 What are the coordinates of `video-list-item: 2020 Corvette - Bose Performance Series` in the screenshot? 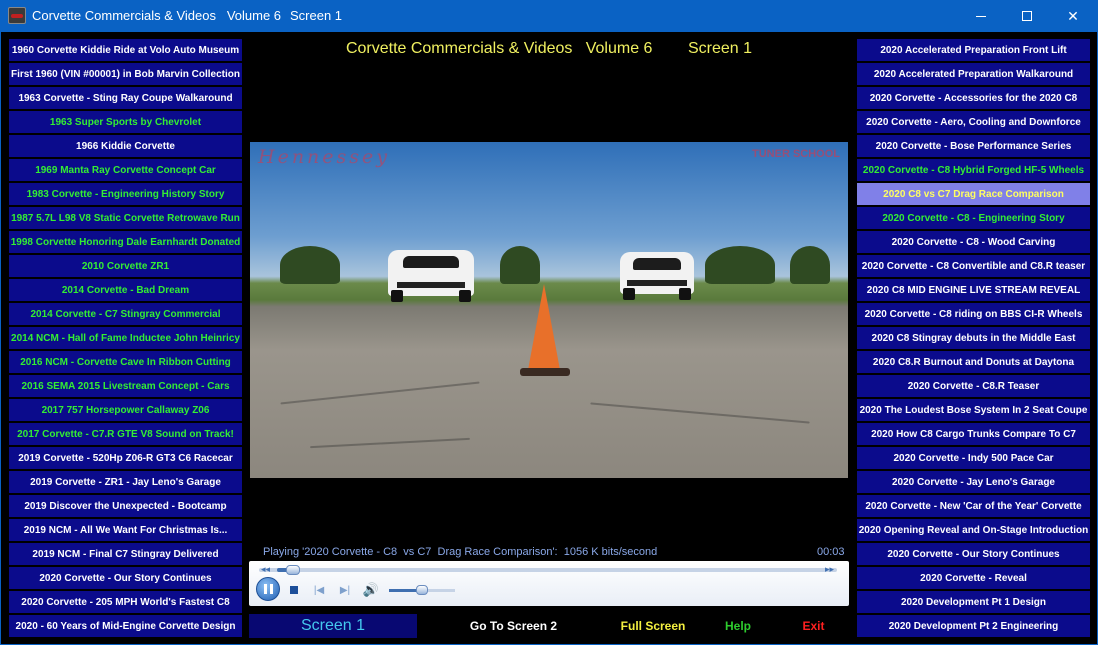 It's located at (973, 146).